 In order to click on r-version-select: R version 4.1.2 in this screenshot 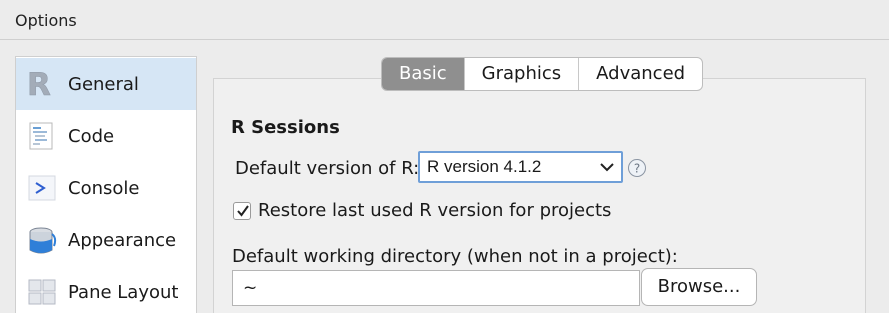, I will do `click(520, 167)`.